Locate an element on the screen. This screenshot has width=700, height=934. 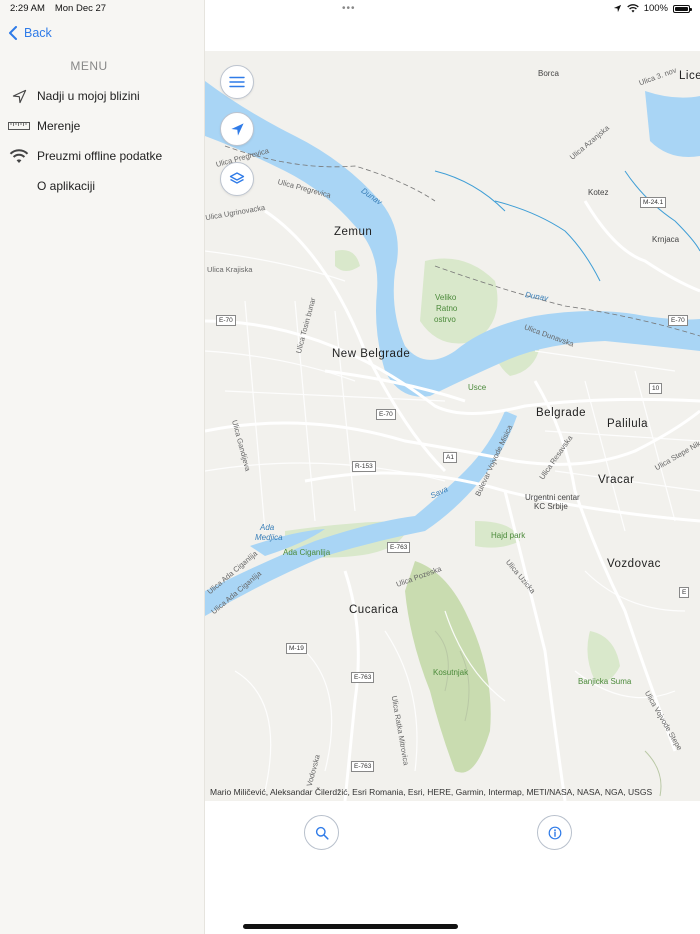
location-services-icon is located at coordinates (617, 8).